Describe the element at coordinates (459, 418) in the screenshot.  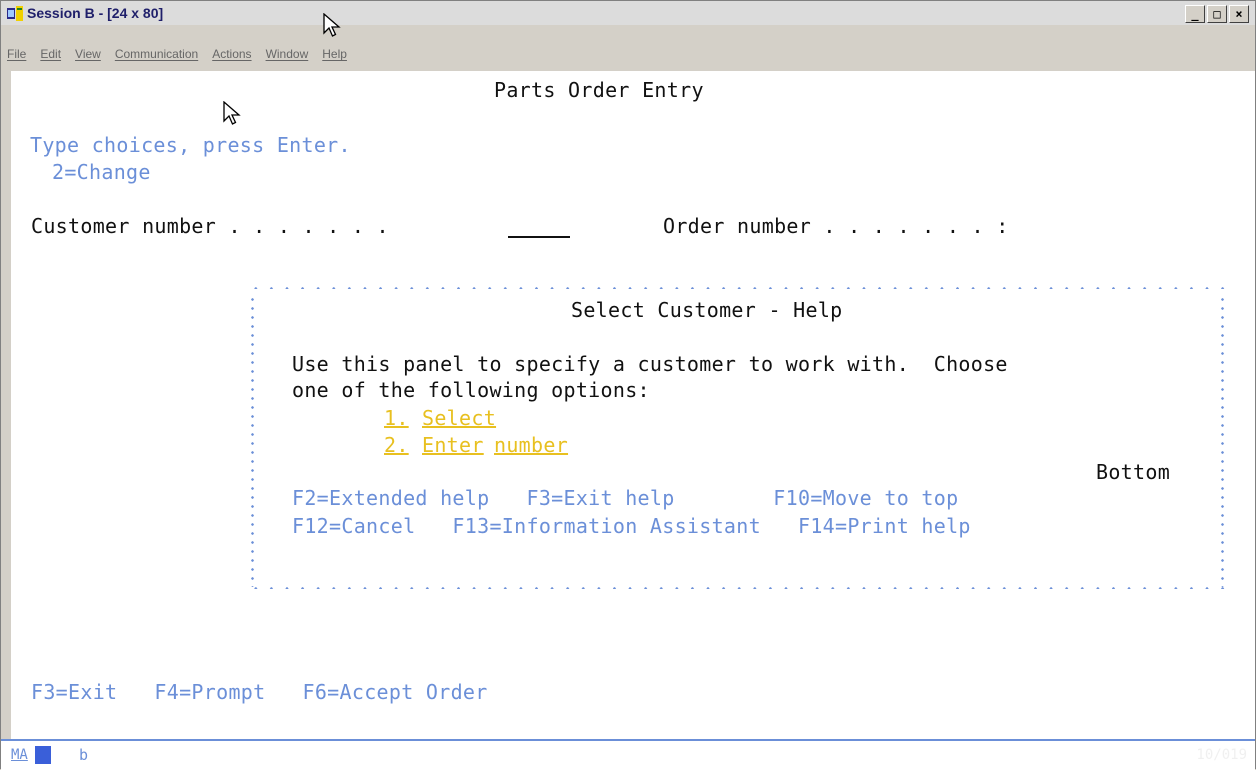
I see `option-select-link: Select` at that location.